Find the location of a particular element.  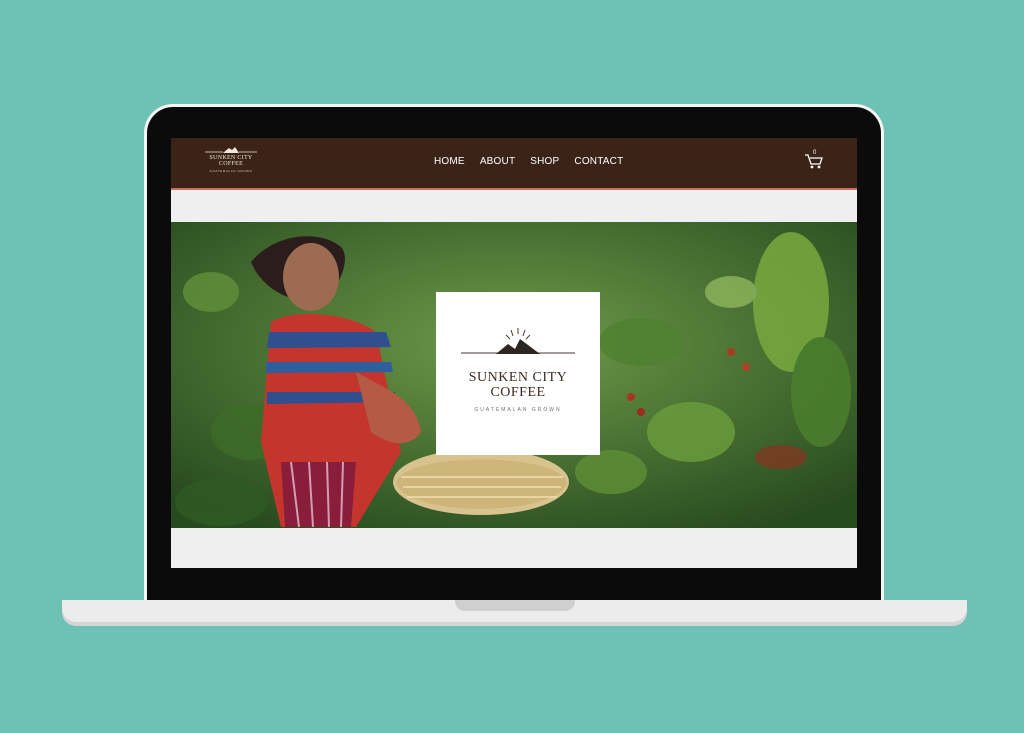

hero-logo-tagline: GUATEMALAN GROWN is located at coordinates (518, 410).